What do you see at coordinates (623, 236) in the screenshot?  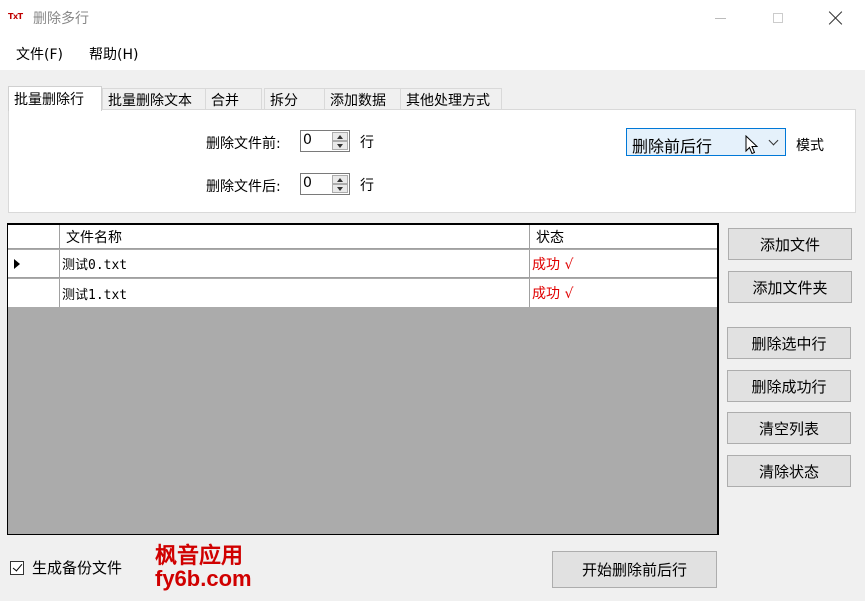 I see `column-header-status: 状态` at bounding box center [623, 236].